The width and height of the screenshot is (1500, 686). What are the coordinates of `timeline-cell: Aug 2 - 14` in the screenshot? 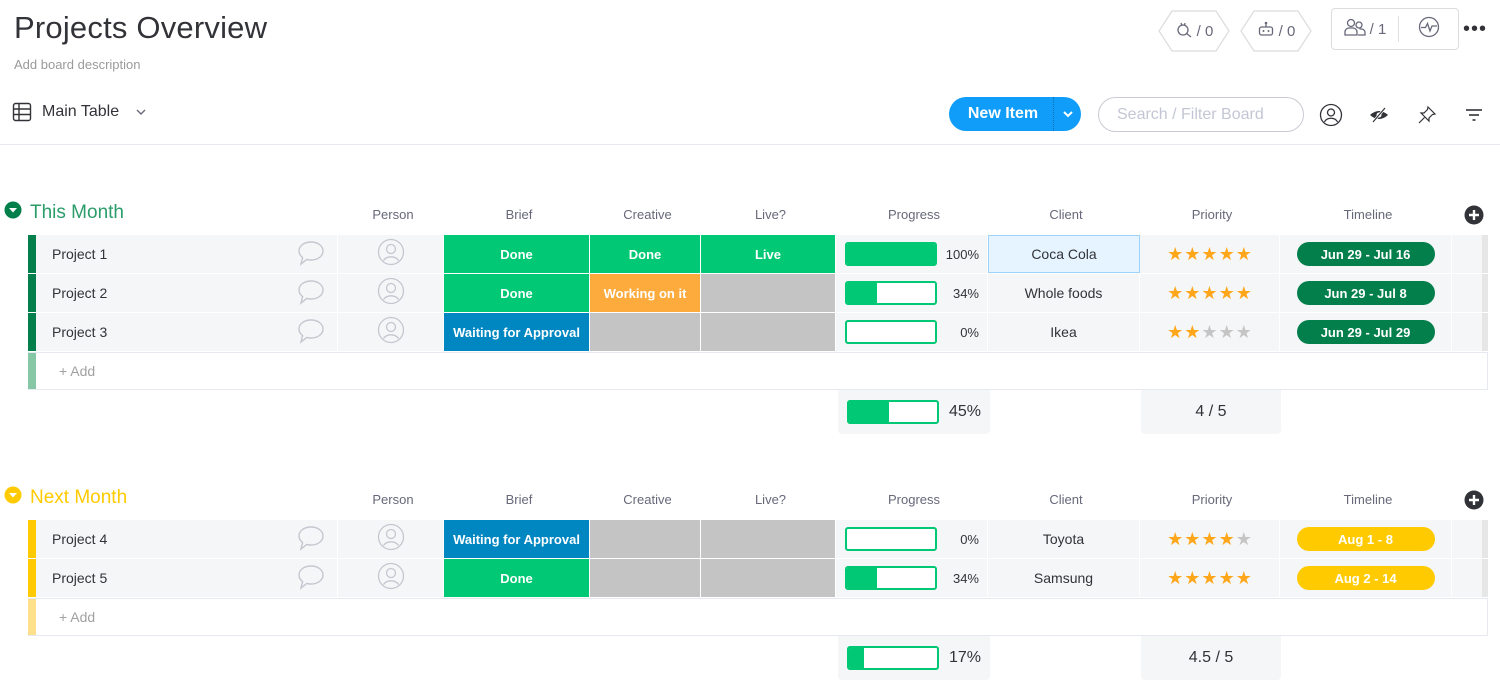 It's located at (1366, 578).